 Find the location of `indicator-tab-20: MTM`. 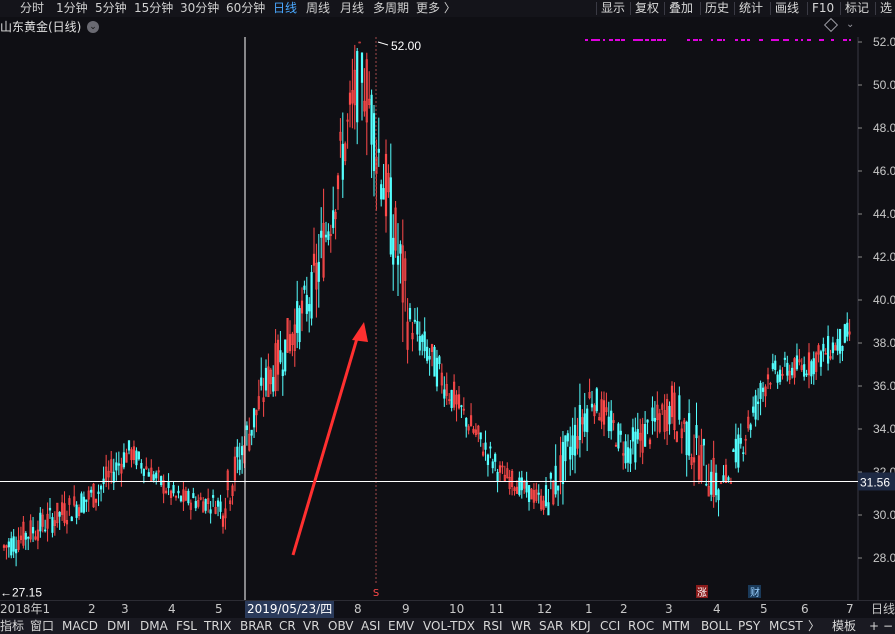

indicator-tab-20: MTM is located at coordinates (676, 626).